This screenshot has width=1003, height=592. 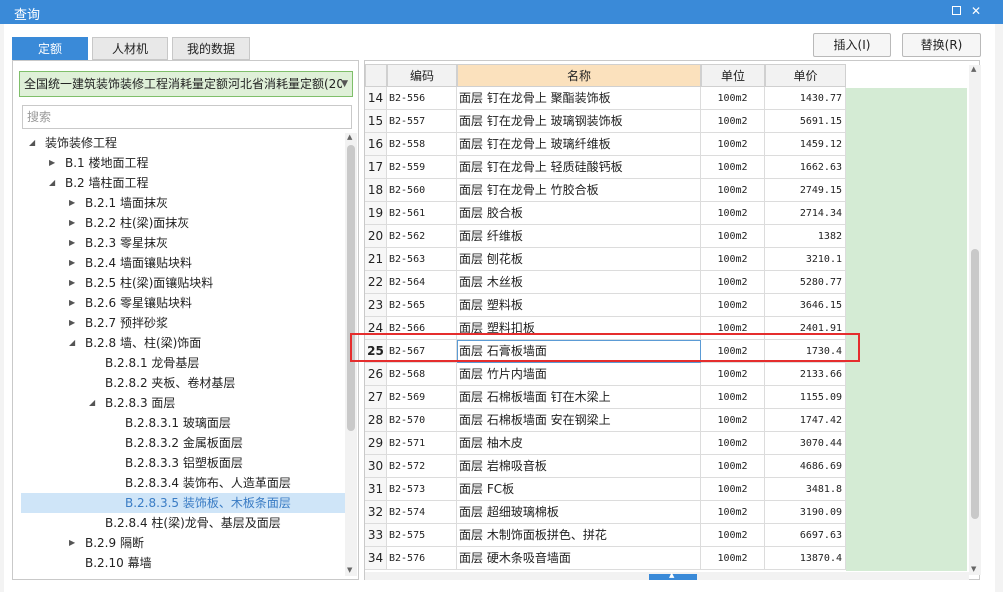 I want to click on table-cell-num: 33, so click(x=376, y=535).